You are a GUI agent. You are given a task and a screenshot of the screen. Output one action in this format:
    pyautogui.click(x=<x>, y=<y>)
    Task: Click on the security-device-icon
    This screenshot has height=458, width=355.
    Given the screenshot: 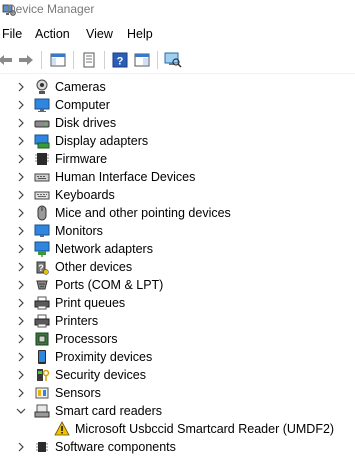 What is the action you would take?
    pyautogui.click(x=42, y=375)
    